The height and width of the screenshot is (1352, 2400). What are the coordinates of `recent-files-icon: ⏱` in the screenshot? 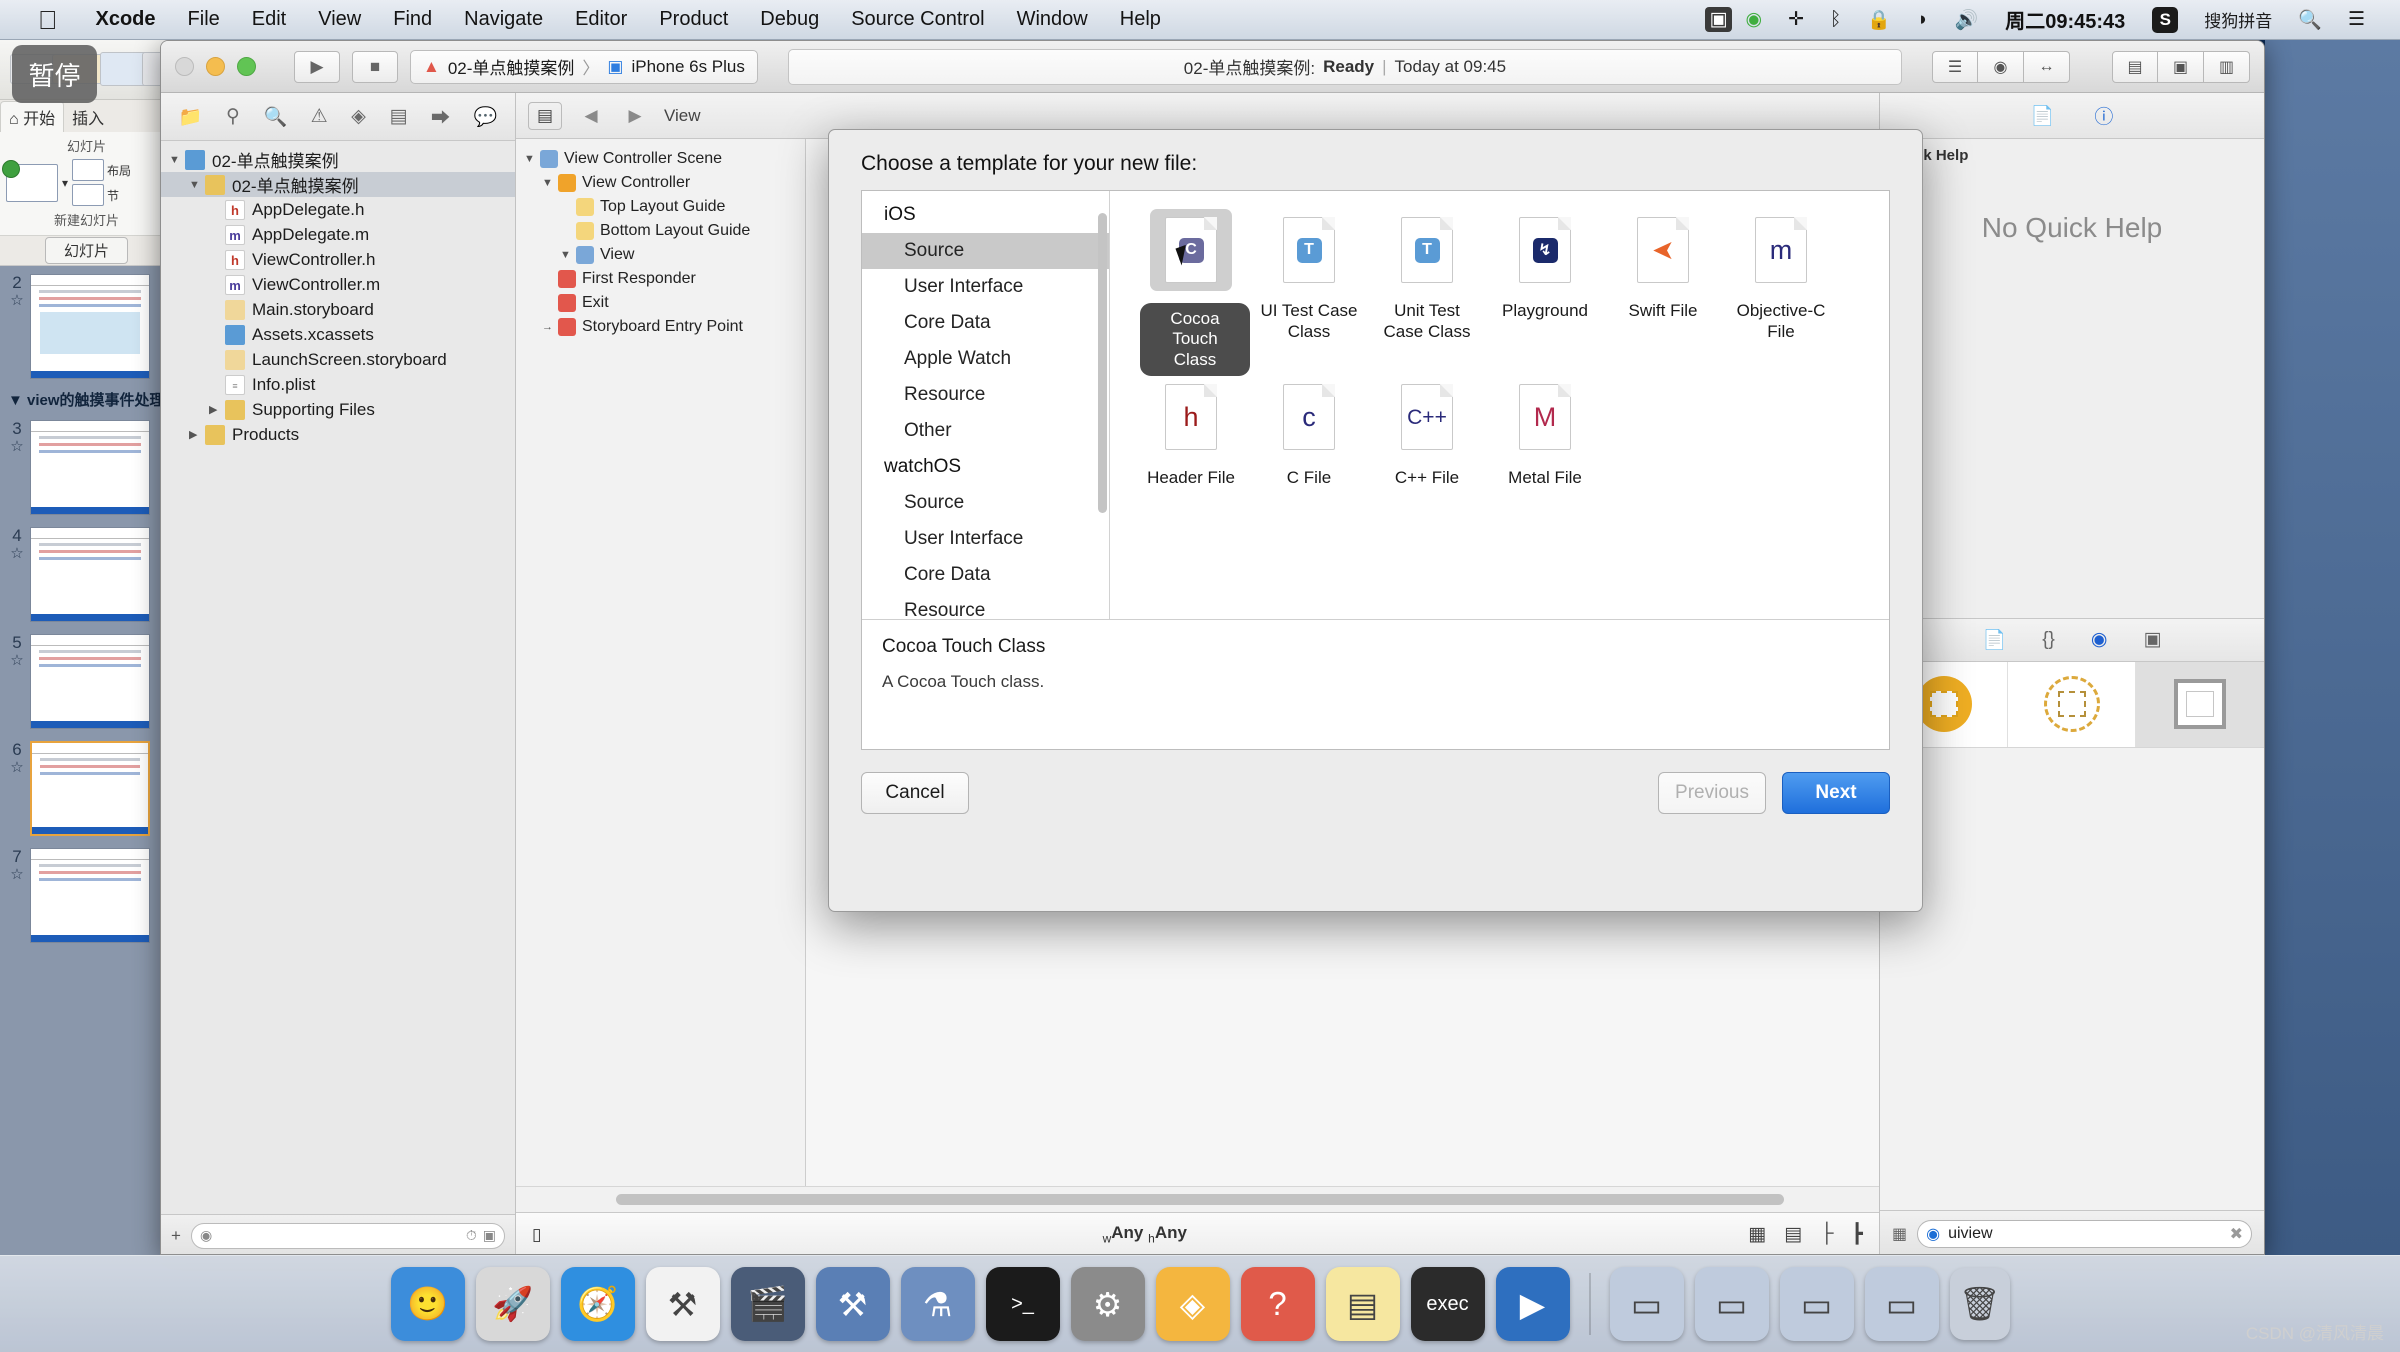 It's located at (471, 1235).